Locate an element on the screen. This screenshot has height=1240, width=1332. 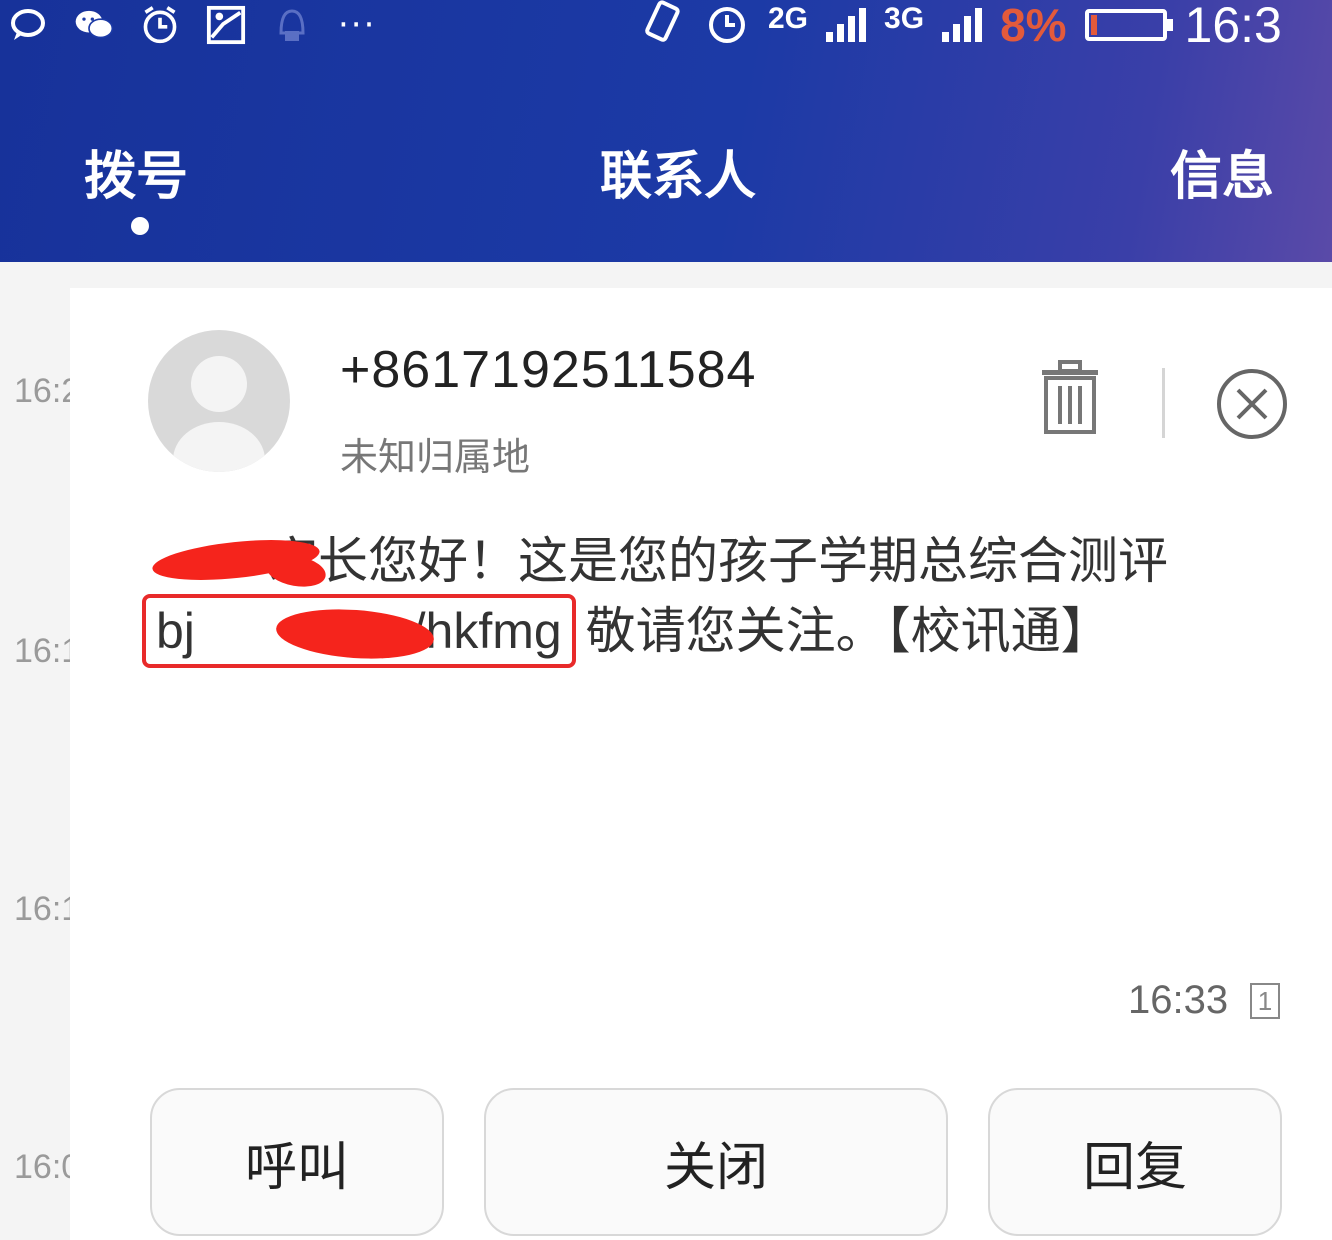
network-type-1: 2G is located at coordinates (788, 18).